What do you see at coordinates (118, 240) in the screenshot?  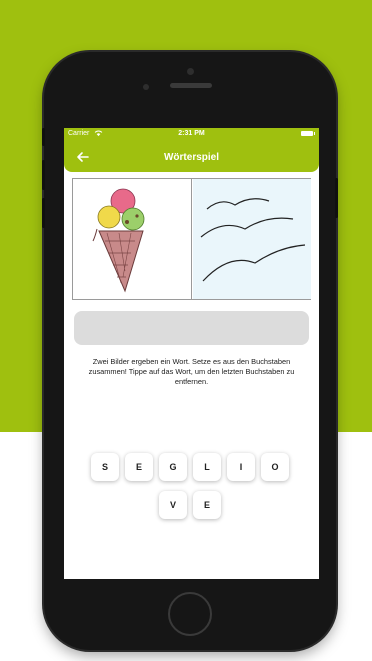 I see `ice-cream-icon` at bounding box center [118, 240].